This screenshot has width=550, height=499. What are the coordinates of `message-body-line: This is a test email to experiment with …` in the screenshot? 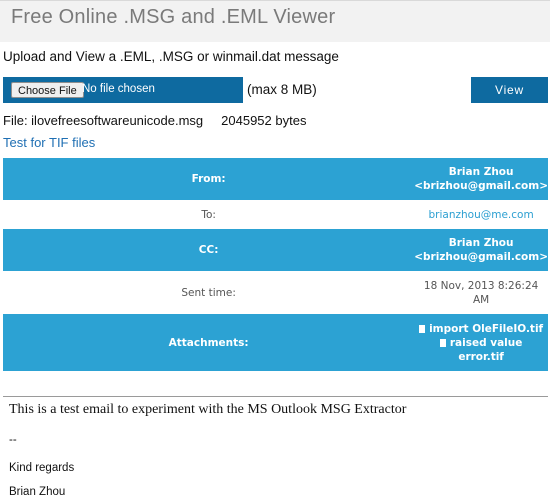 It's located at (208, 409).